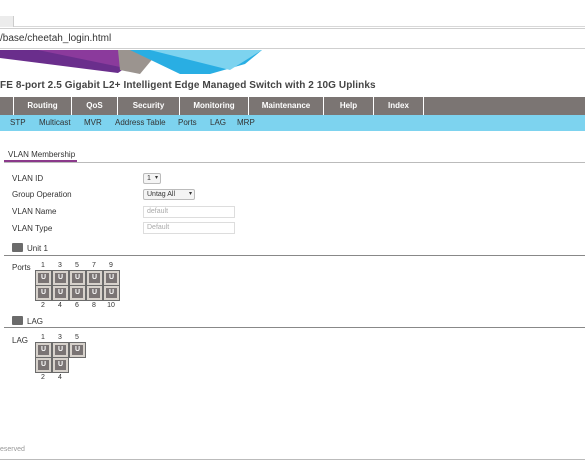  I want to click on nav-item-help: Help, so click(349, 106).